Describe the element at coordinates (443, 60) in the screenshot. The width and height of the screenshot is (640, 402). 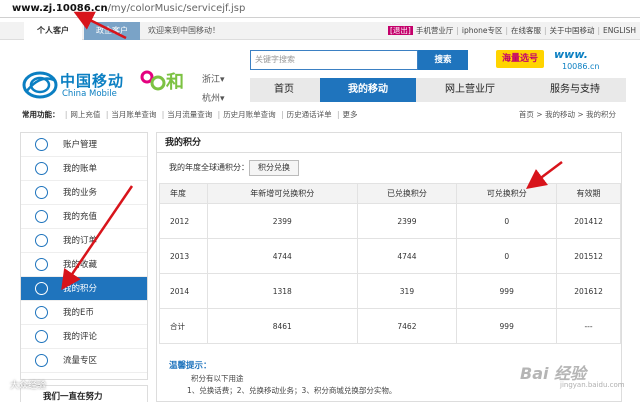
I see `search-button: 搜索` at that location.